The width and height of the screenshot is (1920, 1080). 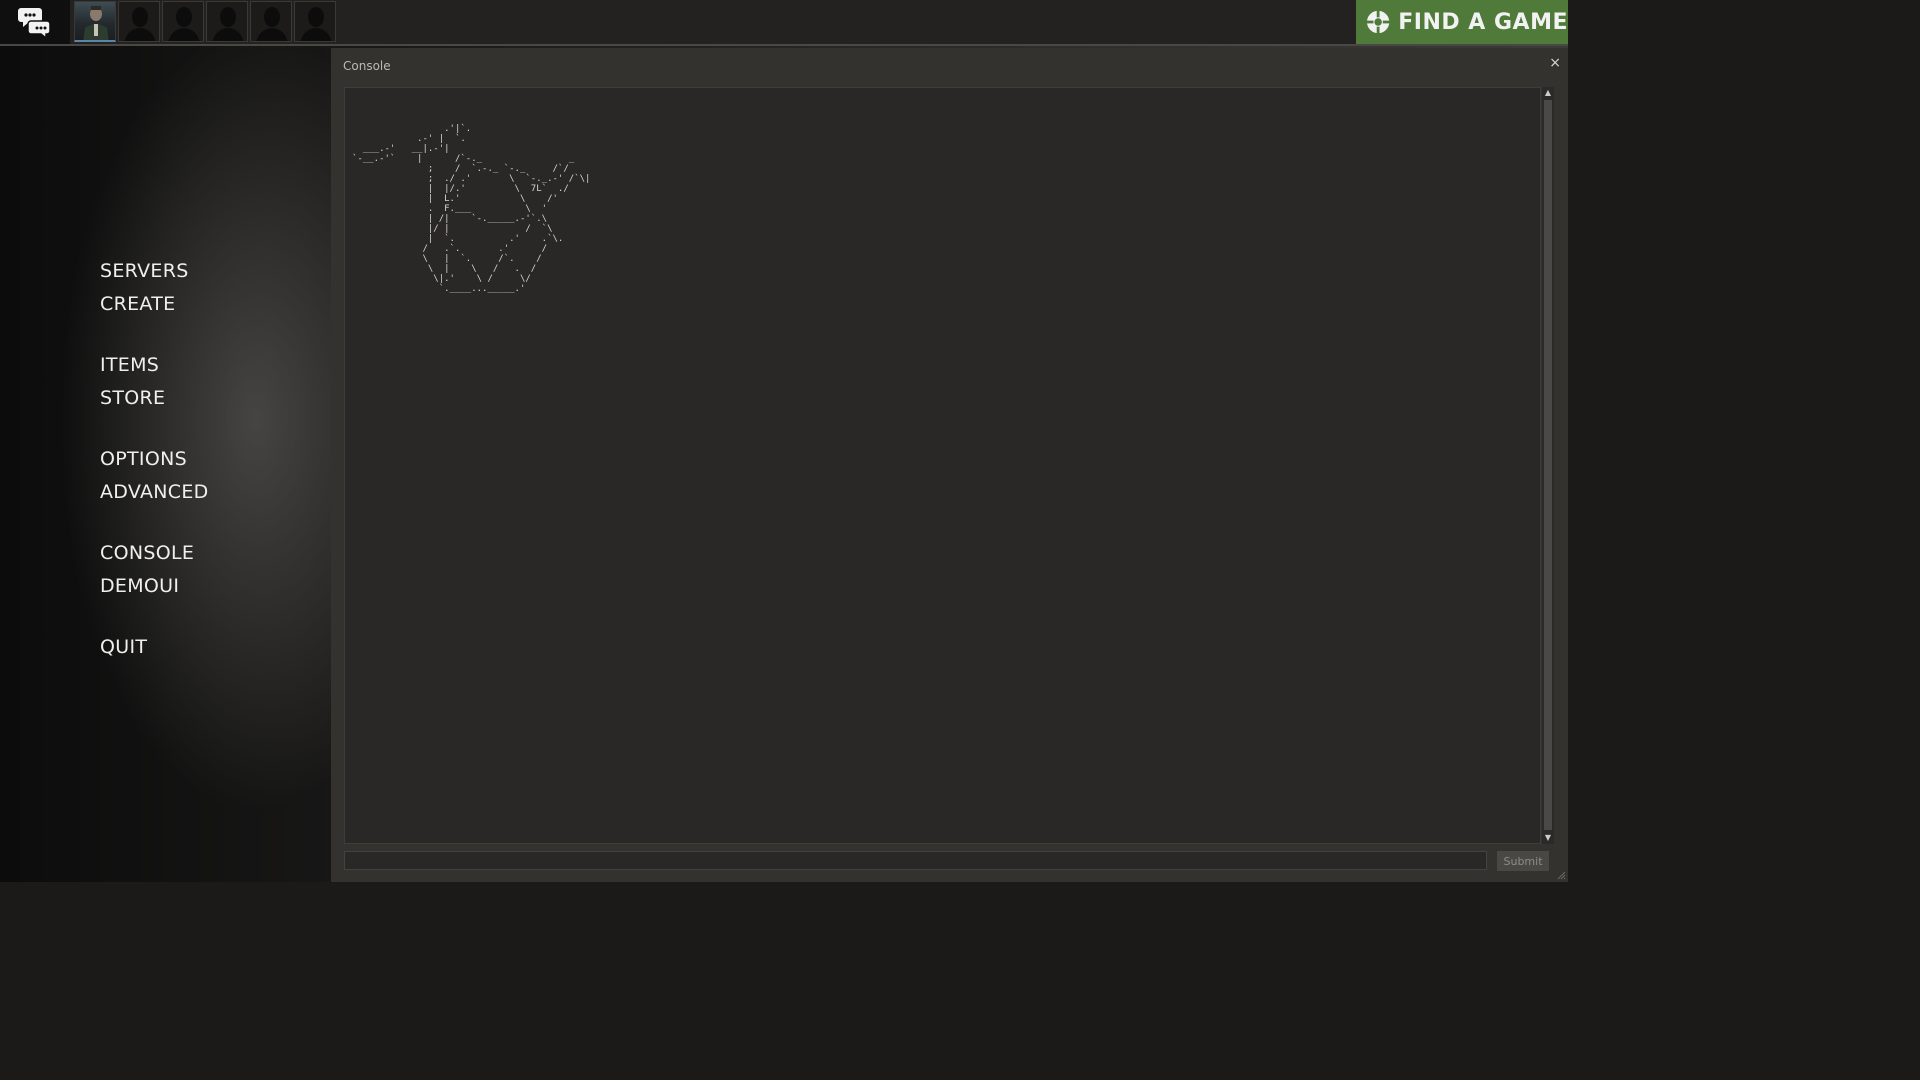 I want to click on scroll-down-arrow-icon: ▼, so click(x=1548, y=838).